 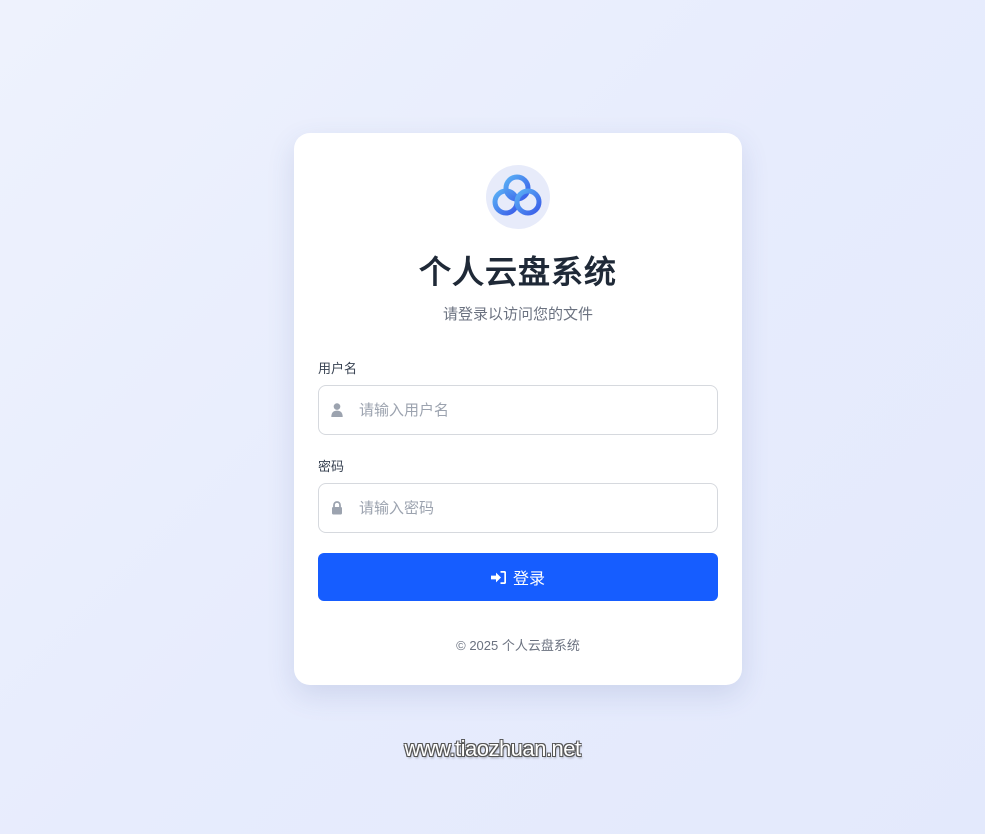 What do you see at coordinates (534, 508) in the screenshot?
I see `password-input` at bounding box center [534, 508].